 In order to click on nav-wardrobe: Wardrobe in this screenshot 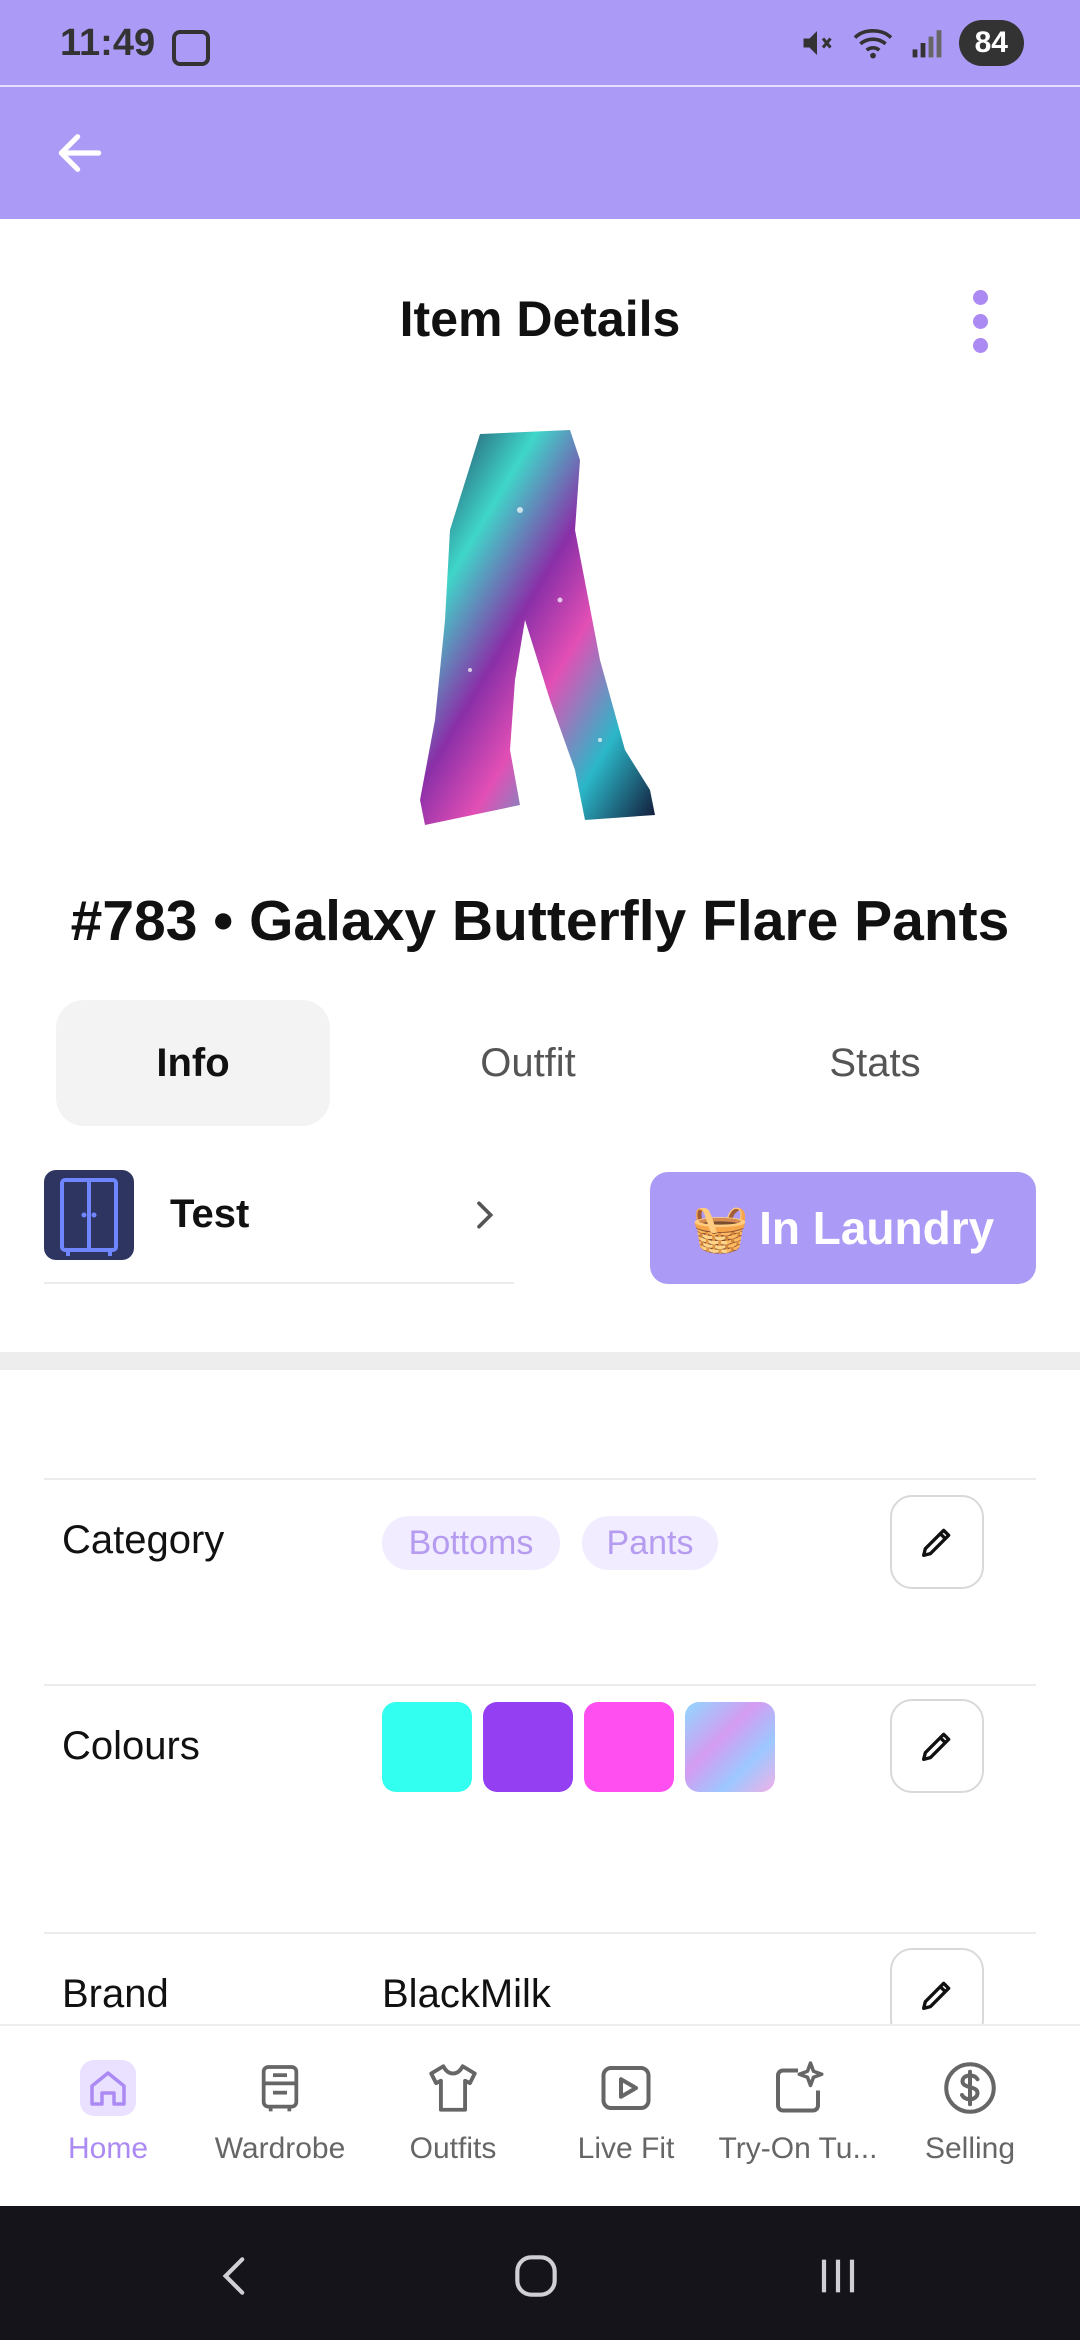, I will do `click(280, 2121)`.